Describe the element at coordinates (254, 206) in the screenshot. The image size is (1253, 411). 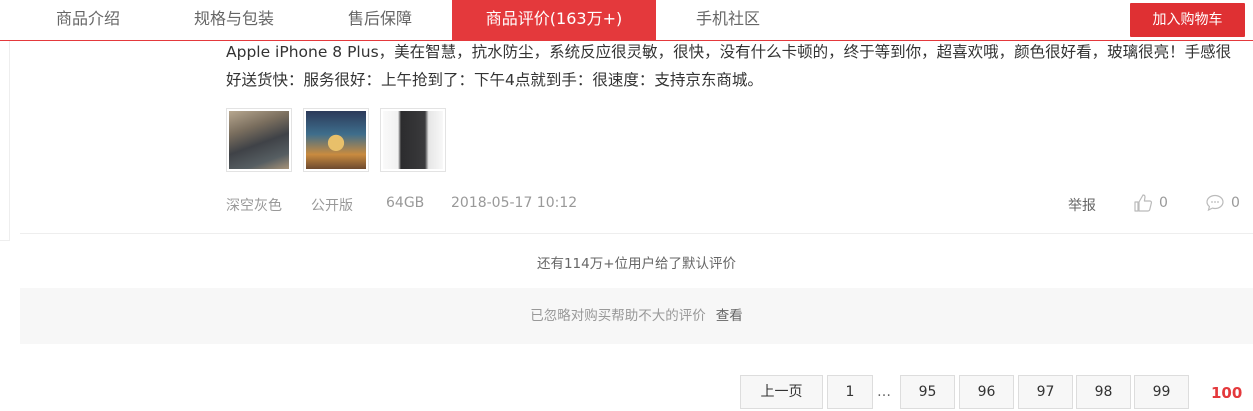
I see `product-color: 深空灰色` at that location.